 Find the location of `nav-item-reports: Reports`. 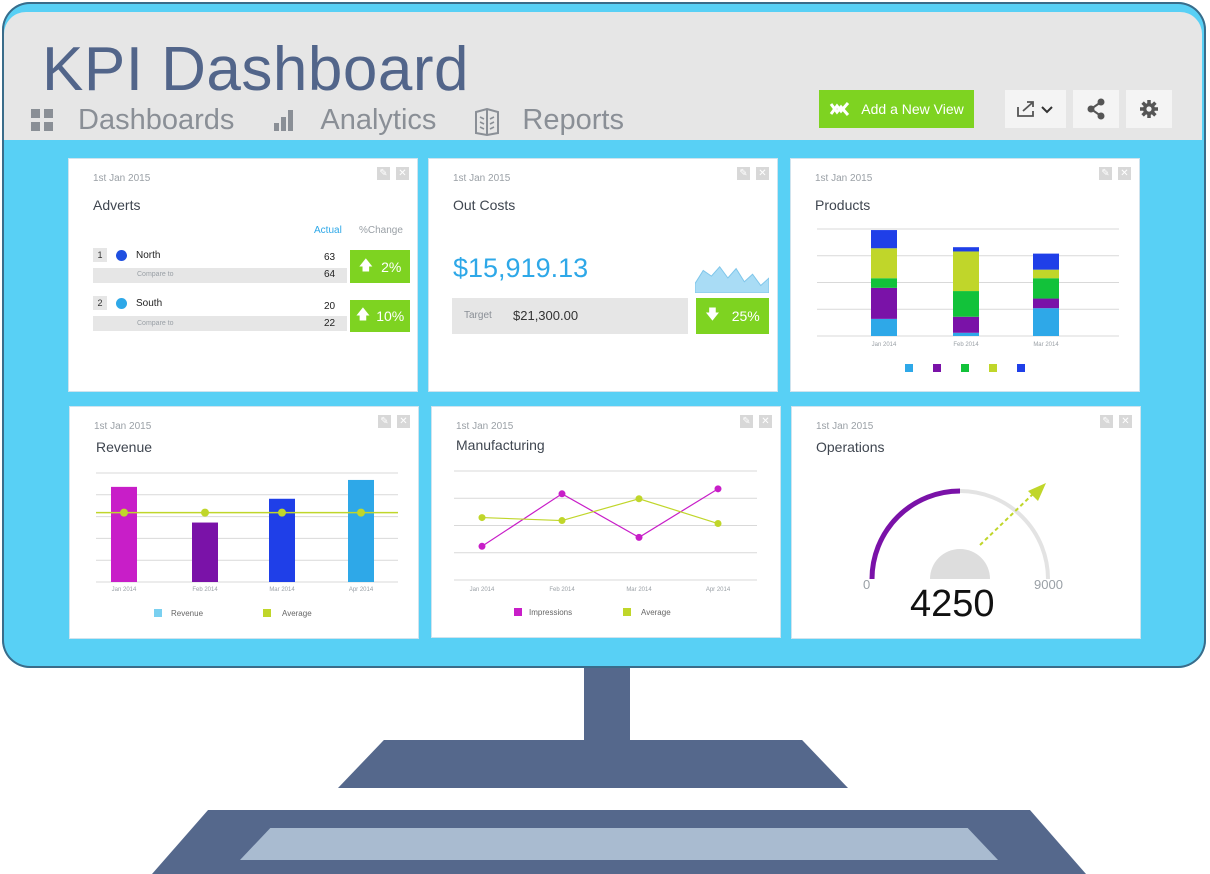

nav-item-reports: Reports is located at coordinates (549, 120).